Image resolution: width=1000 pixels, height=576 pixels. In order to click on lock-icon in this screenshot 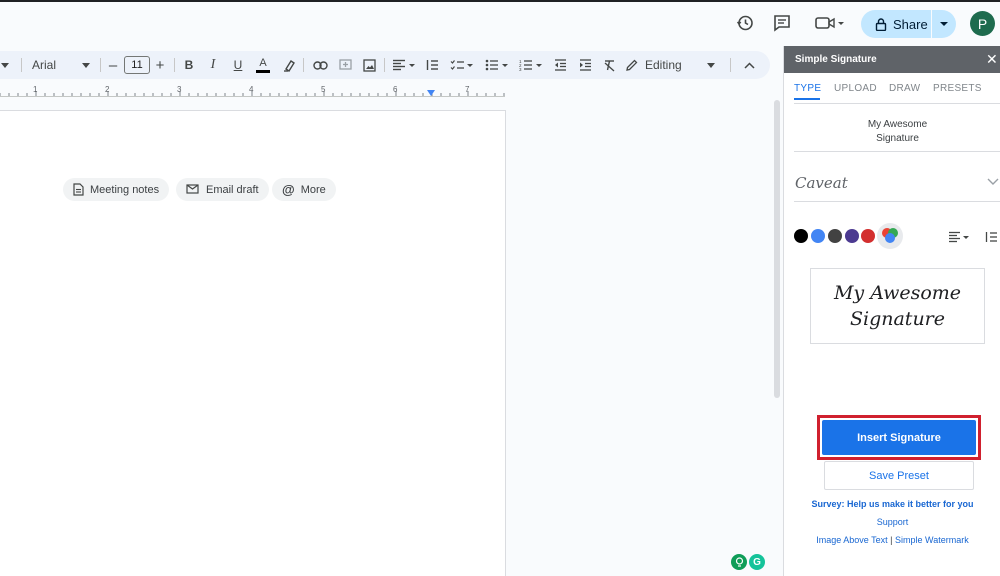, I will do `click(881, 24)`.